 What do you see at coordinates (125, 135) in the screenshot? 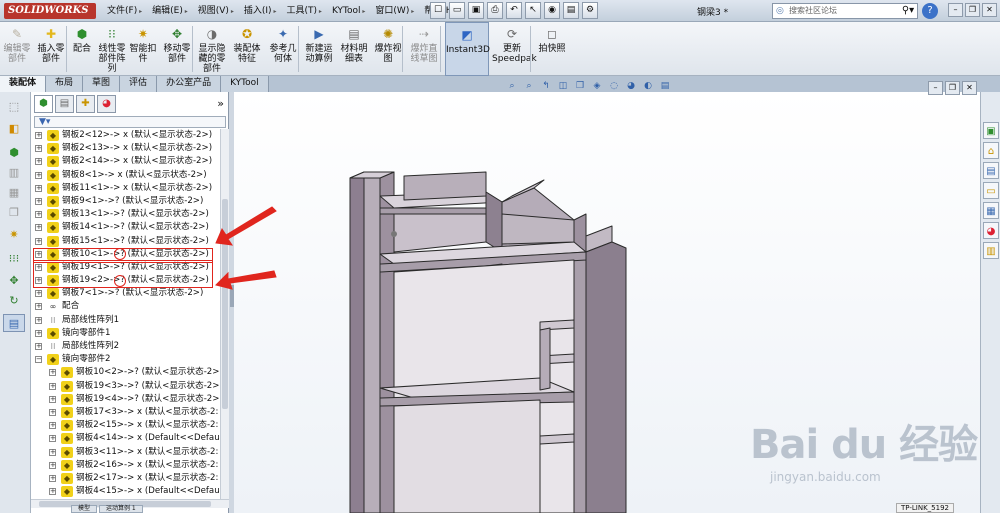
I see `tree-item: + ◆ 钢板2<12>-> x (默认<显示状态-2>)` at bounding box center [125, 135].